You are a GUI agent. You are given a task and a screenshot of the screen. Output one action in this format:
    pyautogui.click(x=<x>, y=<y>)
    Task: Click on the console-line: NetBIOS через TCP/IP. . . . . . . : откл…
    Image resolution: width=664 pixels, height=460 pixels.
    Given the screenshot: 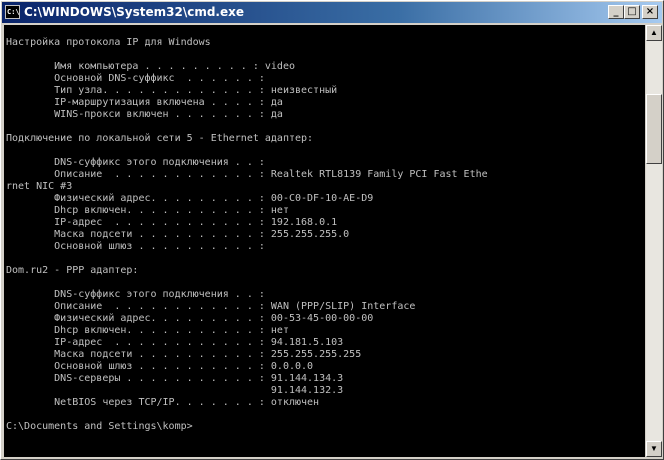 What is the action you would take?
    pyautogui.click(x=163, y=402)
    